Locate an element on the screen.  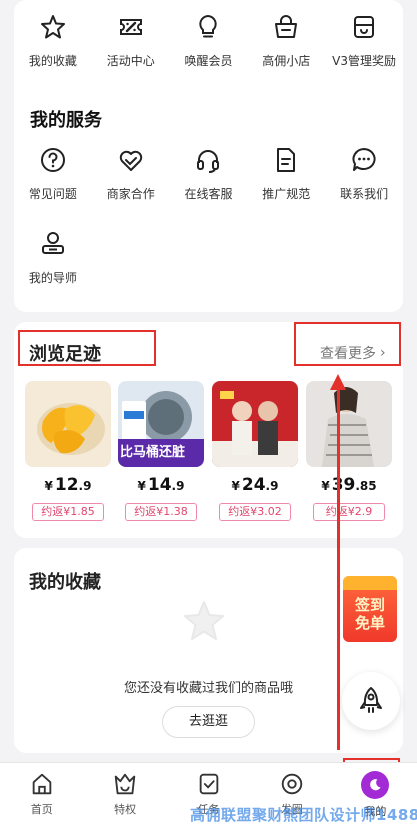
rocket-button is located at coordinates (371, 701).